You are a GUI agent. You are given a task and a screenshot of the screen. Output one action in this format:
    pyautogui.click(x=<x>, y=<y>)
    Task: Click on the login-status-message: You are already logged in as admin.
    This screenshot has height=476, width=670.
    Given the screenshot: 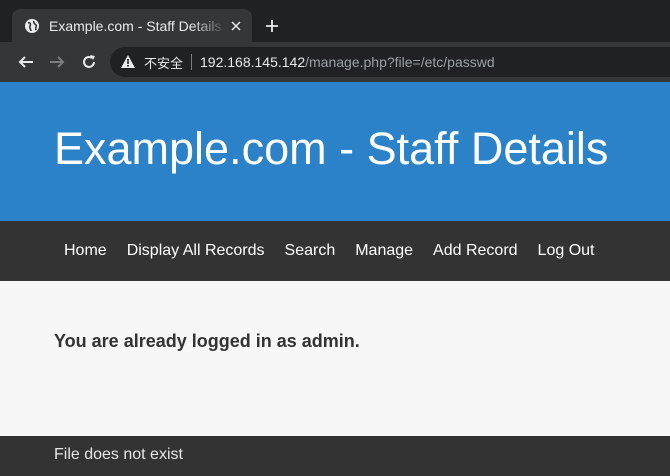 What is the action you would take?
    pyautogui.click(x=207, y=341)
    